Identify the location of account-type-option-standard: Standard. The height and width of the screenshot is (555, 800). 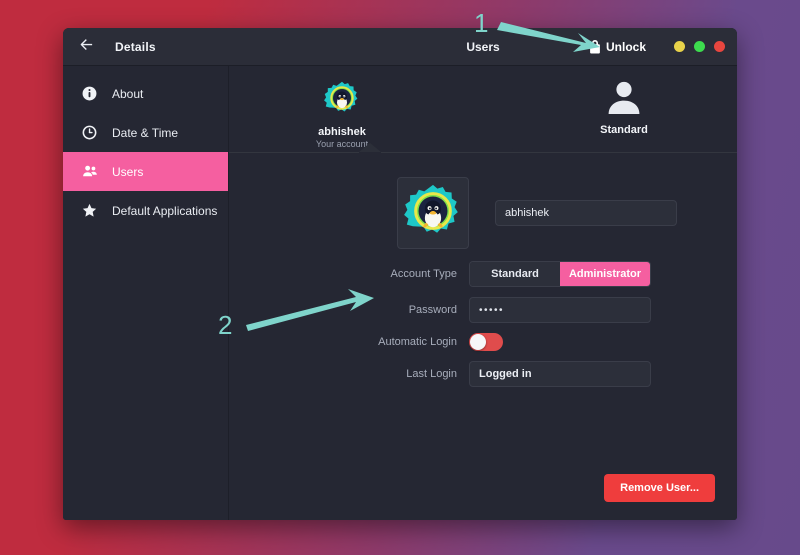
(515, 274).